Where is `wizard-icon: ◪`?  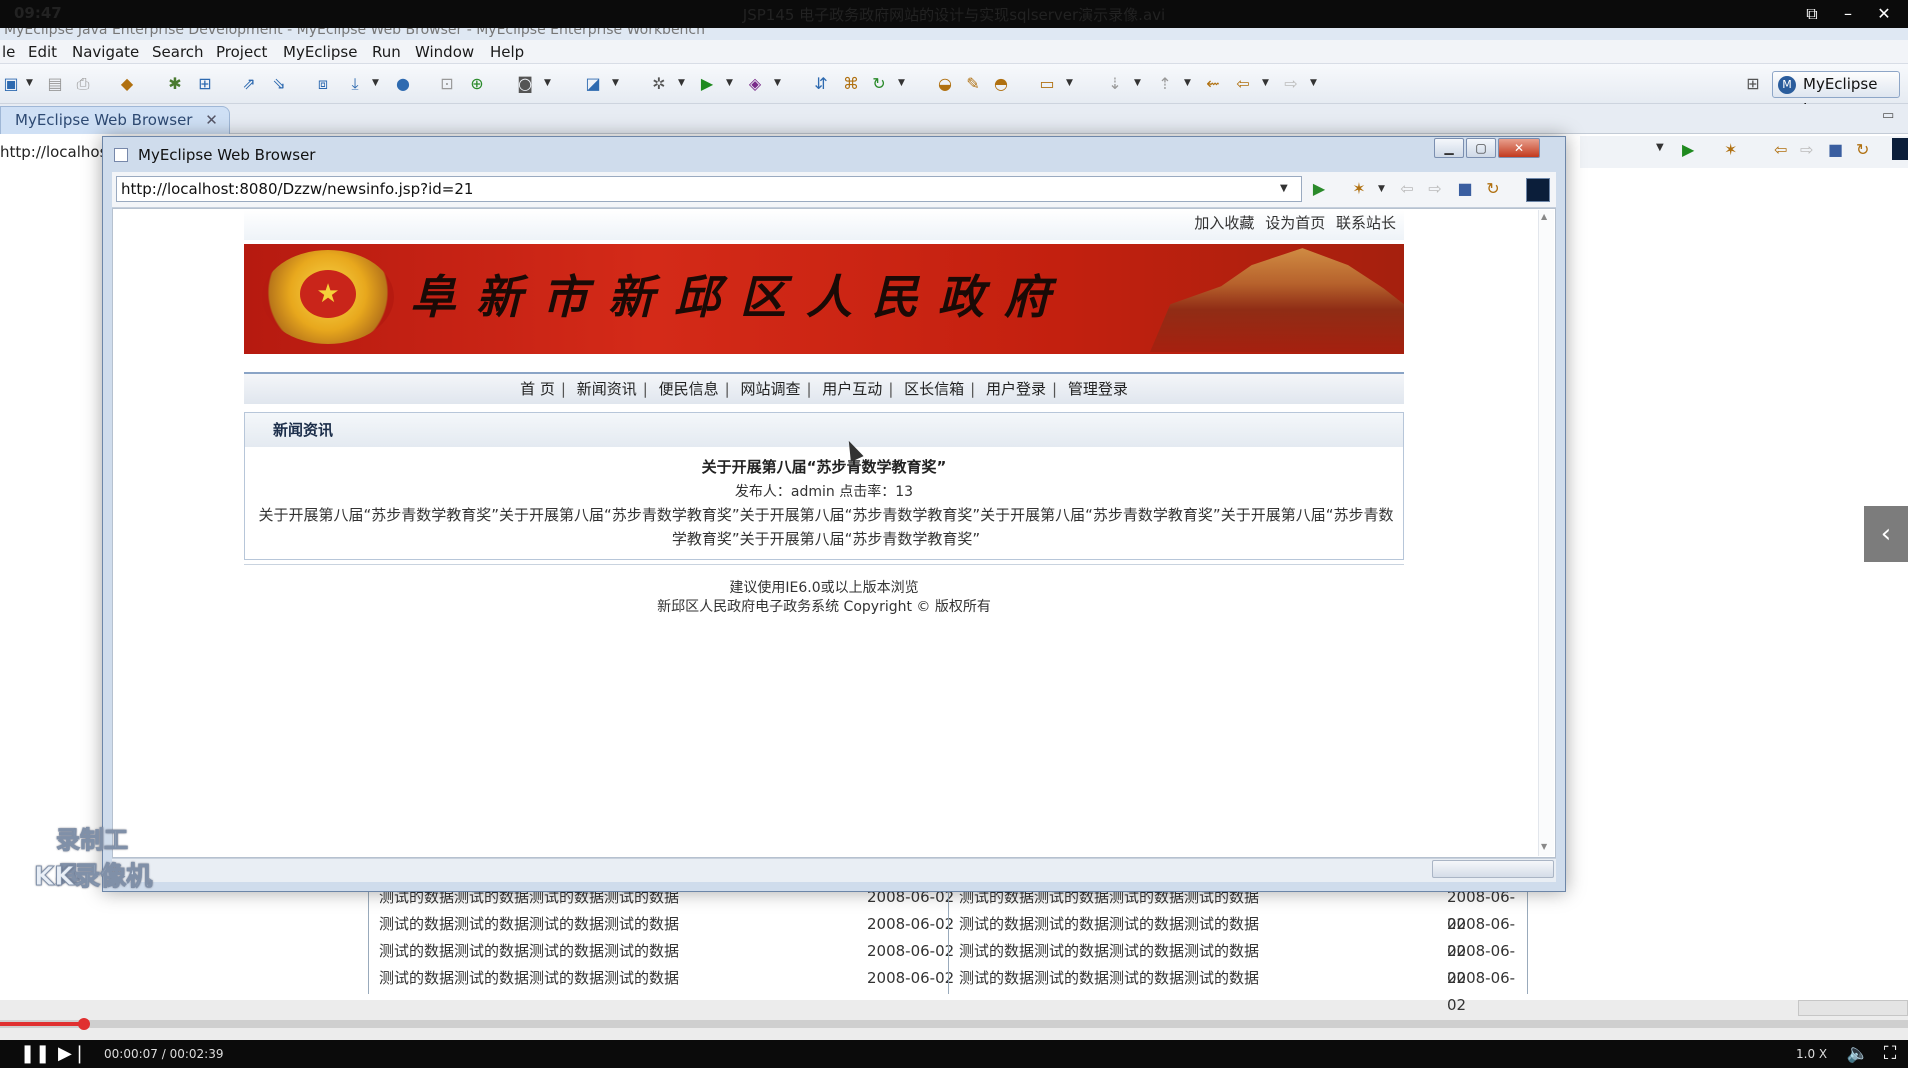
wizard-icon: ◪ is located at coordinates (593, 84).